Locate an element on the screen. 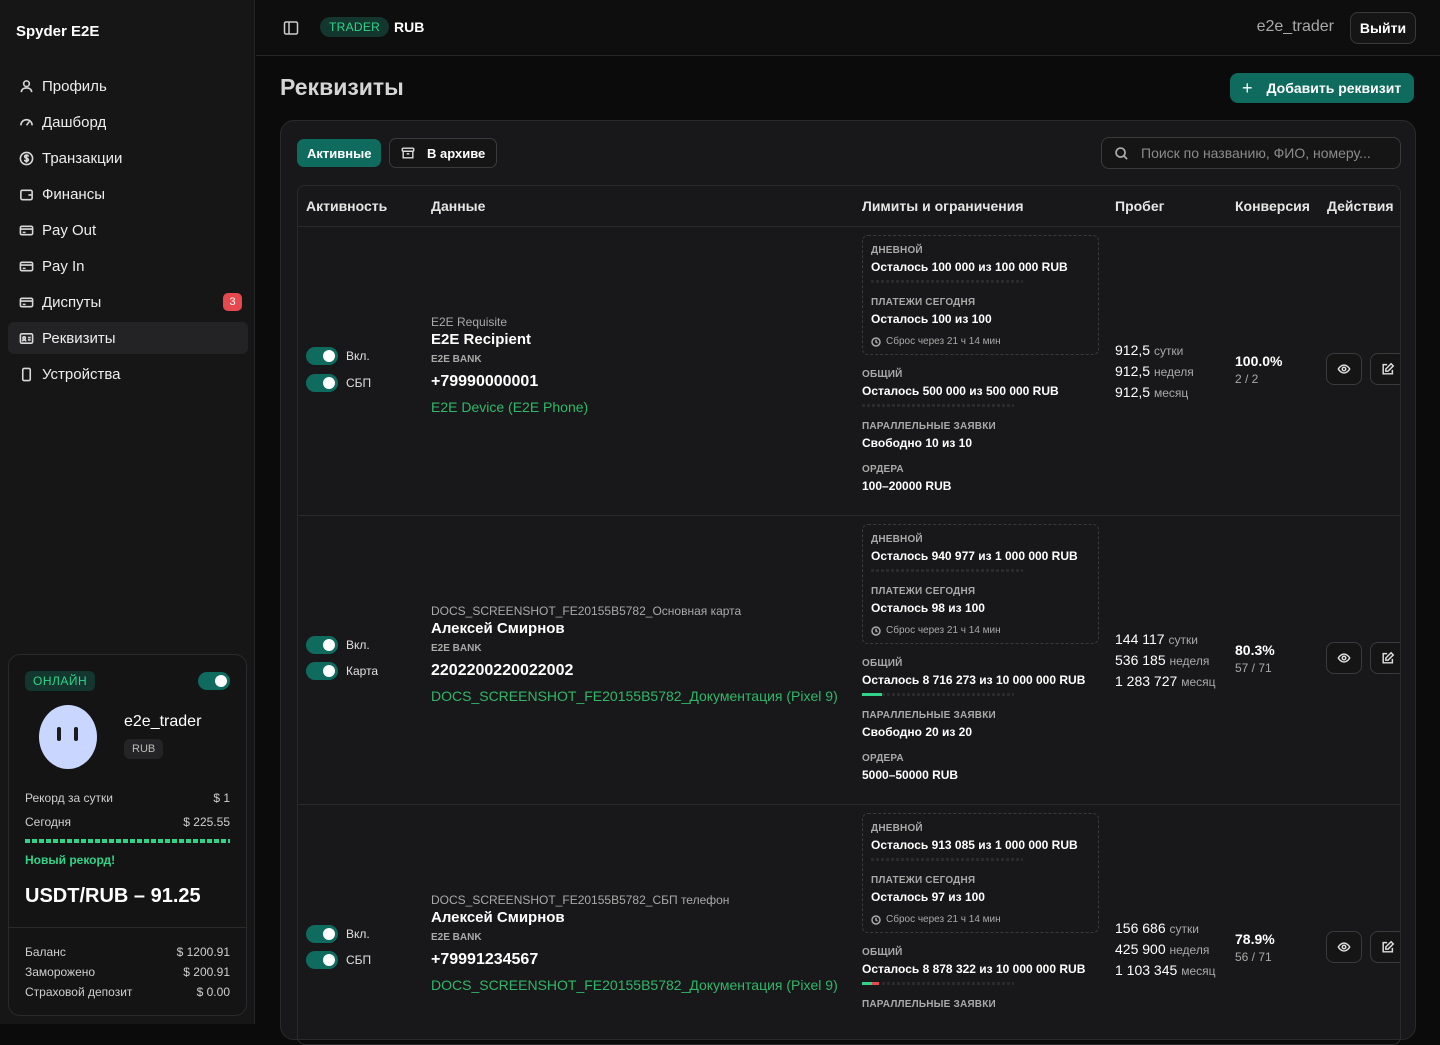 Image resolution: width=1440 pixels, height=1045 pixels. mileage-value: 1 103 345 is located at coordinates (1146, 970).